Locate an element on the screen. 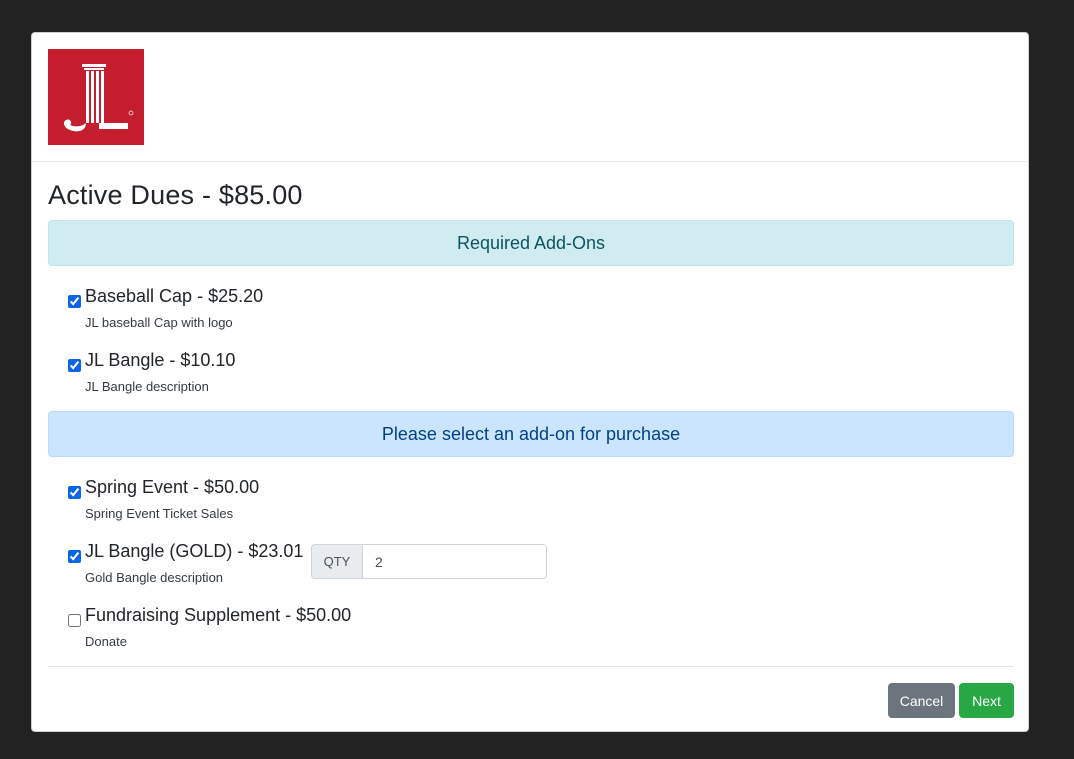 The height and width of the screenshot is (759, 1074). addon-checkbox-fundraising-supplement is located at coordinates (74, 620).